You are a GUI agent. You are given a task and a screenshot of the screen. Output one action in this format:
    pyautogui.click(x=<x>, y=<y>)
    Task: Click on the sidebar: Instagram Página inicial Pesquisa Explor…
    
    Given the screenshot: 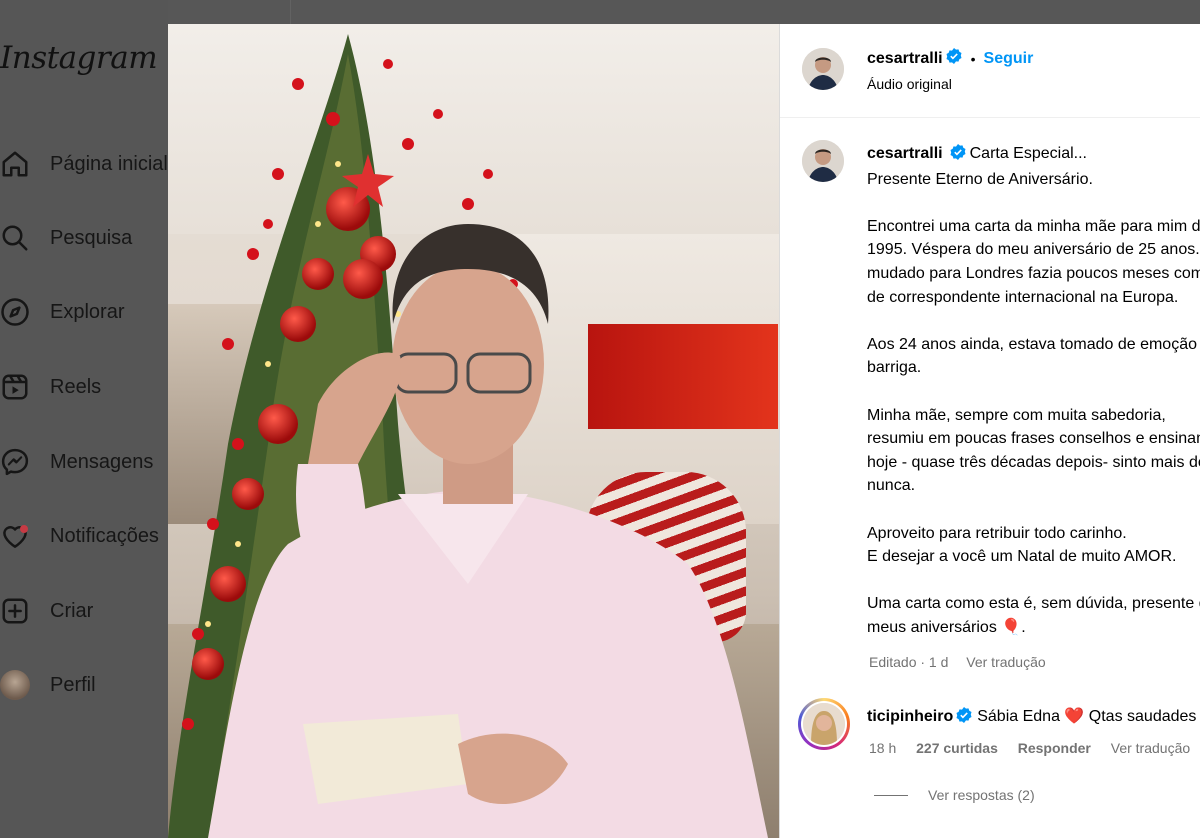 What is the action you would take?
    pyautogui.click(x=84, y=419)
    